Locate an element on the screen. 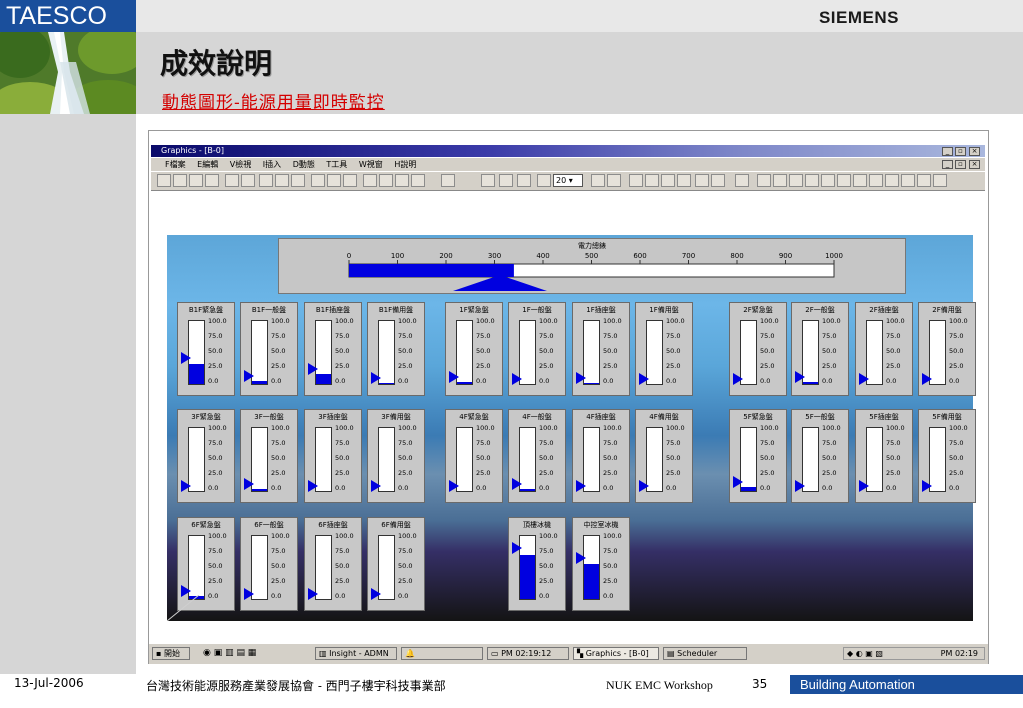 The width and height of the screenshot is (1023, 708). gauge-label: 2F備用盤 is located at coordinates (947, 310).